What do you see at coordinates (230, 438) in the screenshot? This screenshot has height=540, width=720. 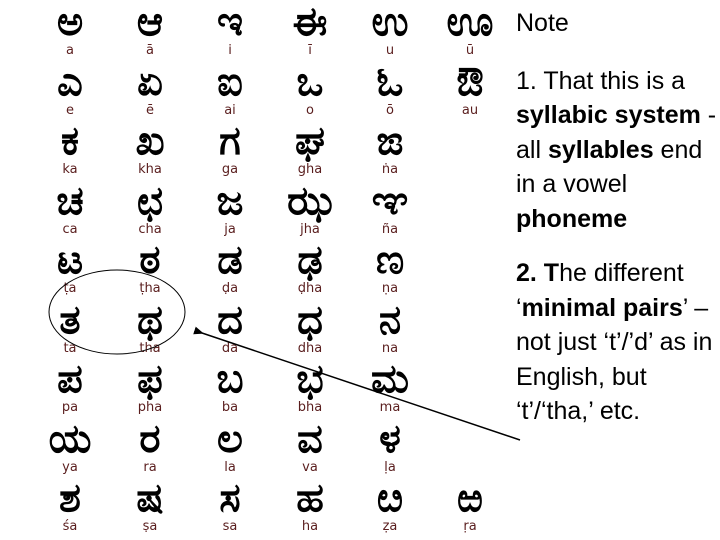 I see `kannada-glyph: ಲ` at bounding box center [230, 438].